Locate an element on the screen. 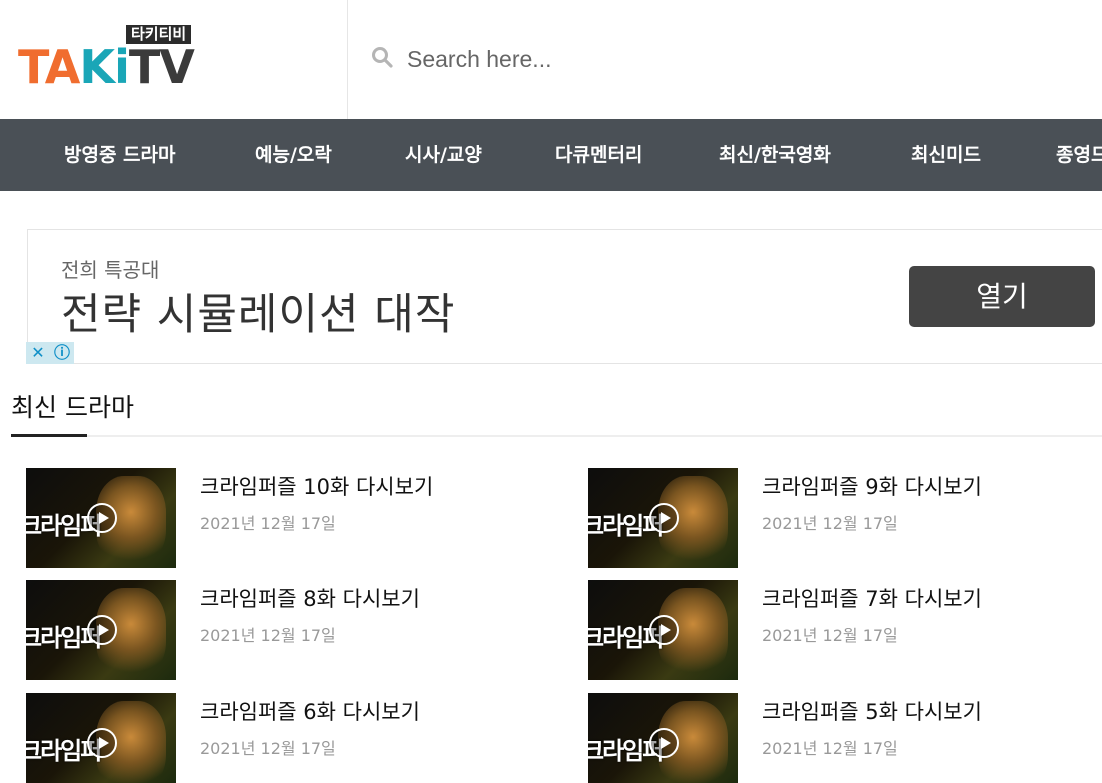  ad-headline: 전략 시뮬레이션 대작 is located at coordinates (258, 315).